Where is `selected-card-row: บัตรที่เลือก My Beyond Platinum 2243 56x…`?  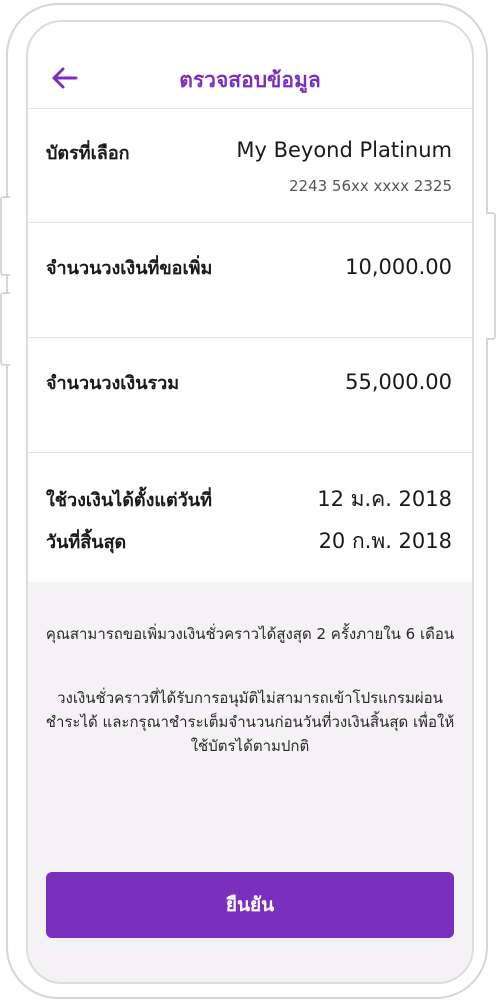 selected-card-row: บัตรที่เลือก My Beyond Platinum 2243 56x… is located at coordinates (250, 165).